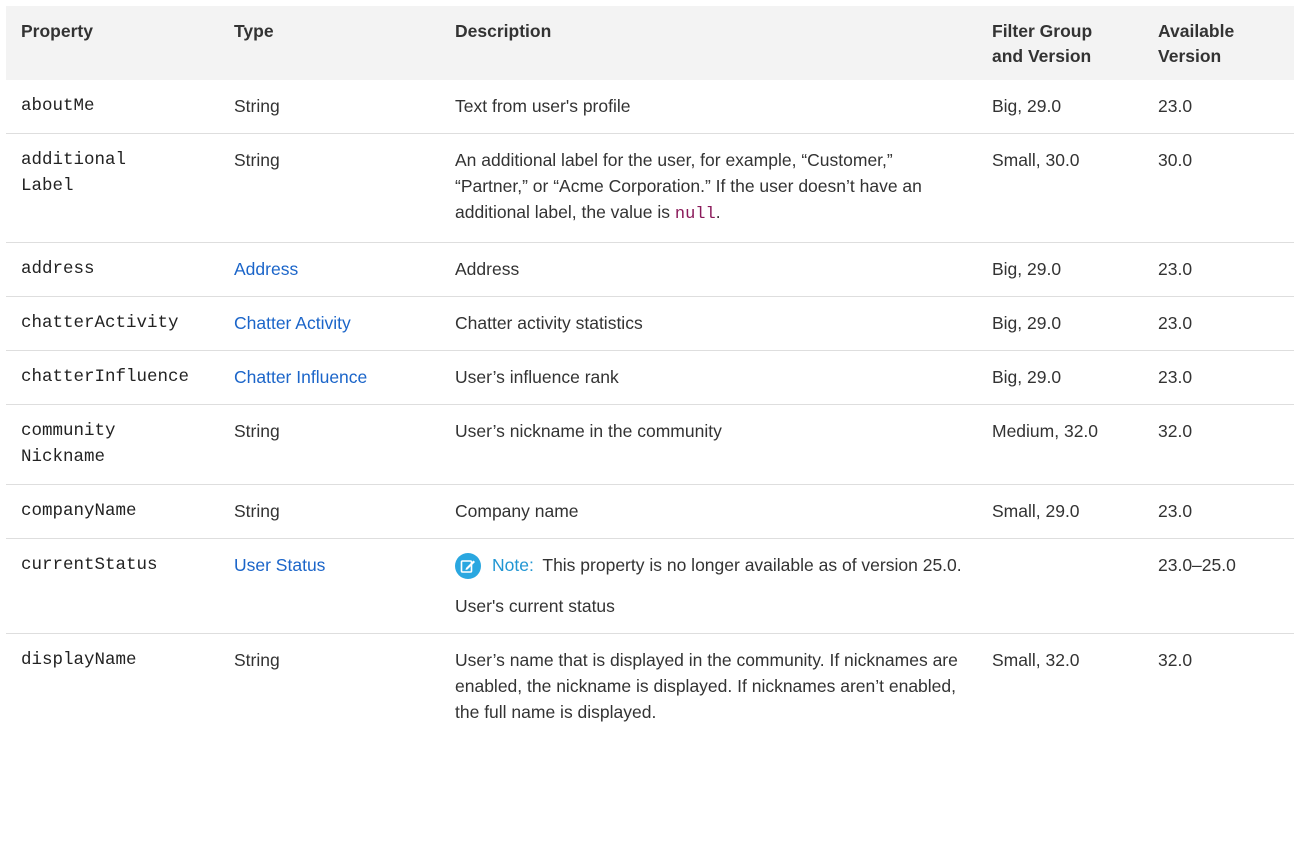  Describe the element at coordinates (1196, 43) in the screenshot. I see `header-available-version: Available Version` at that location.